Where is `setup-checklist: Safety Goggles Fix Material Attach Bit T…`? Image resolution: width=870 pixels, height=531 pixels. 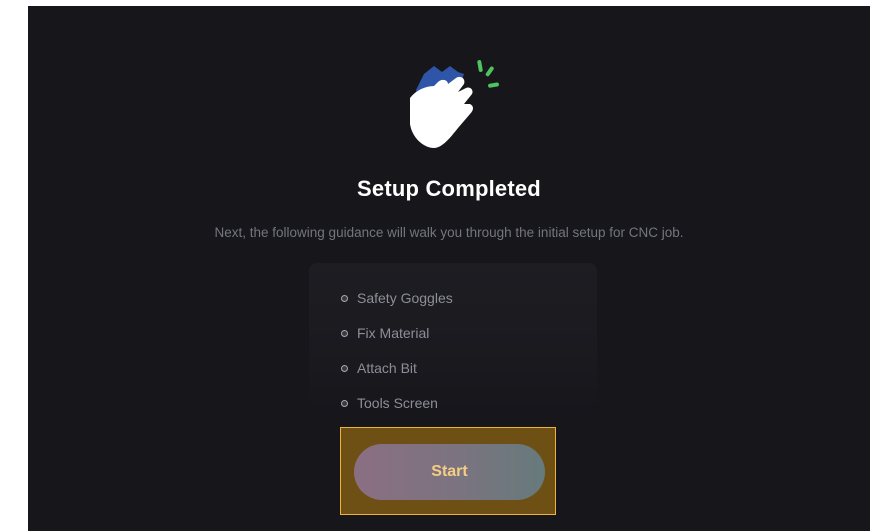 setup-checklist: Safety Goggles Fix Material Attach Bit T… is located at coordinates (453, 338).